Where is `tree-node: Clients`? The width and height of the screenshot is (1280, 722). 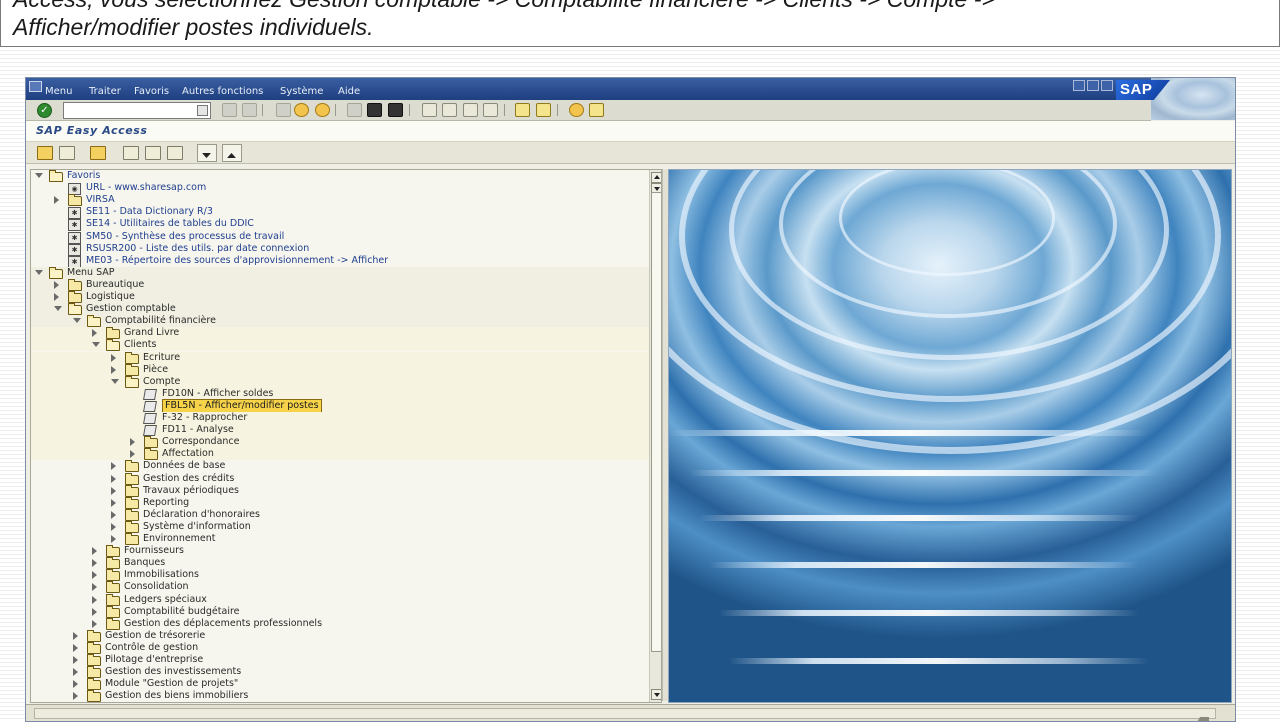
tree-node: Clients is located at coordinates (340, 345).